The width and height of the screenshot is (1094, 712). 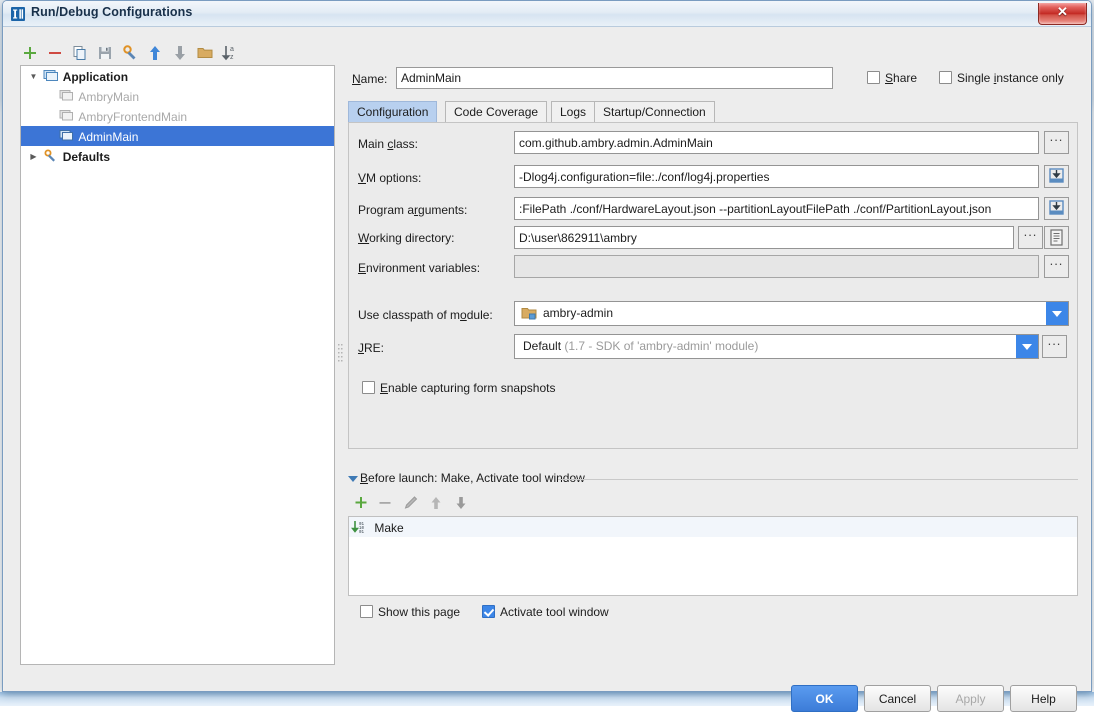 What do you see at coordinates (366, 611) in the screenshot?
I see `show-this-page-checkbox-box` at bounding box center [366, 611].